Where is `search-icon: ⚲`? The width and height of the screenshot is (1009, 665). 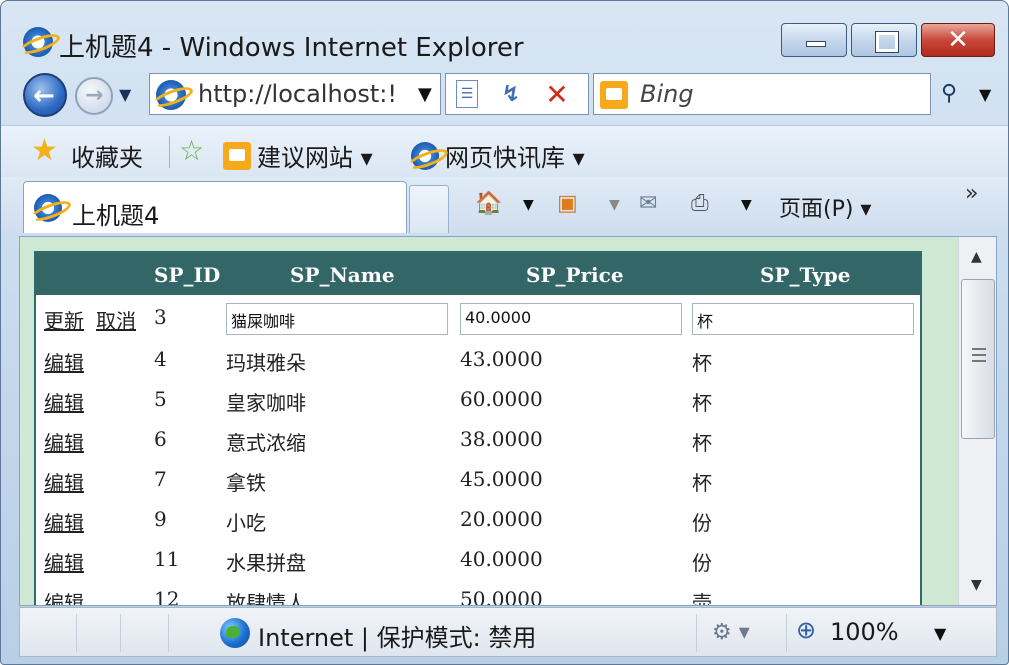
search-icon: ⚲ is located at coordinates (949, 93).